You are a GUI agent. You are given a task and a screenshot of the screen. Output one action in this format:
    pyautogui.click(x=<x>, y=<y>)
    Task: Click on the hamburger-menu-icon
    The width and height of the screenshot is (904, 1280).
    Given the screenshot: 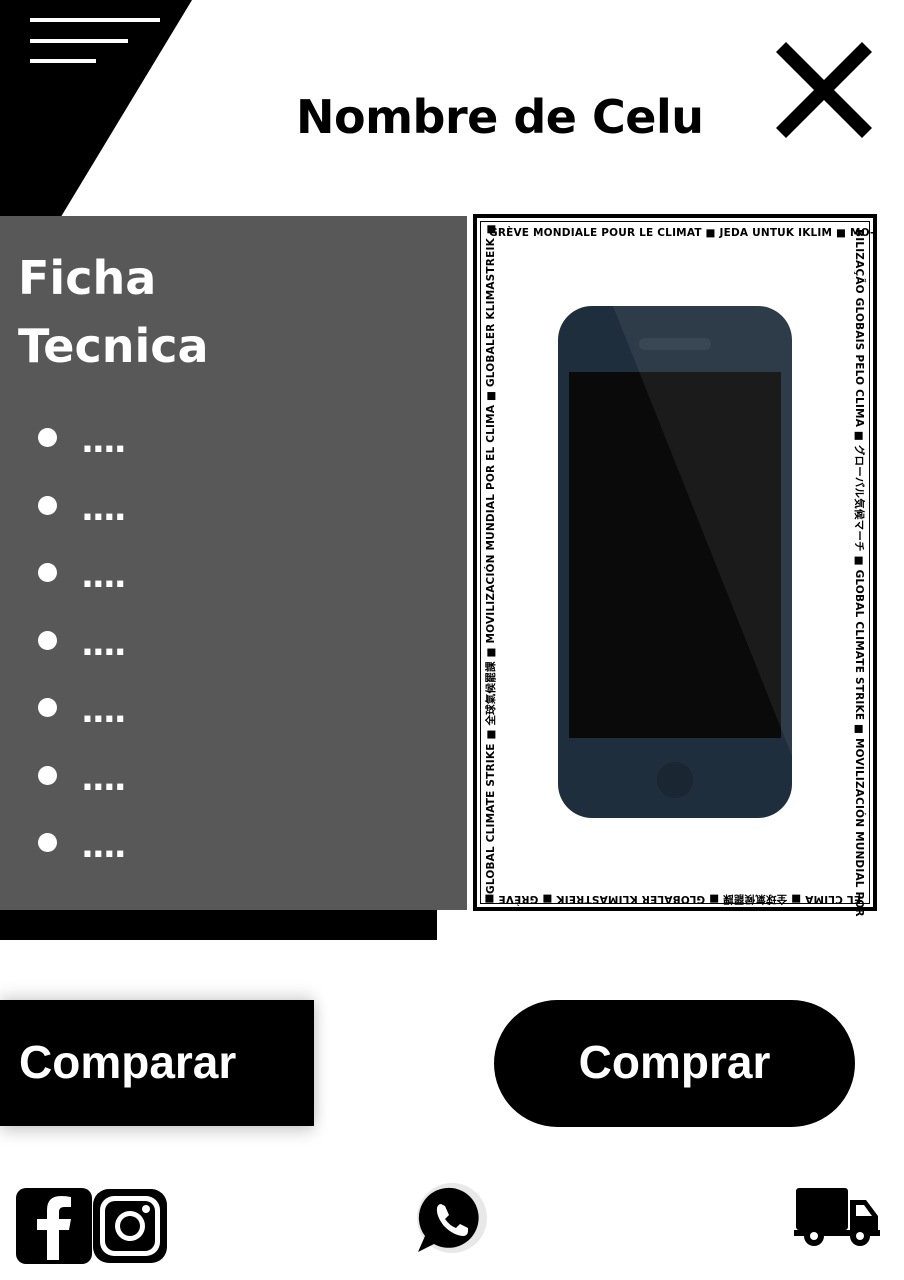 What is the action you would take?
    pyautogui.click(x=96, y=43)
    